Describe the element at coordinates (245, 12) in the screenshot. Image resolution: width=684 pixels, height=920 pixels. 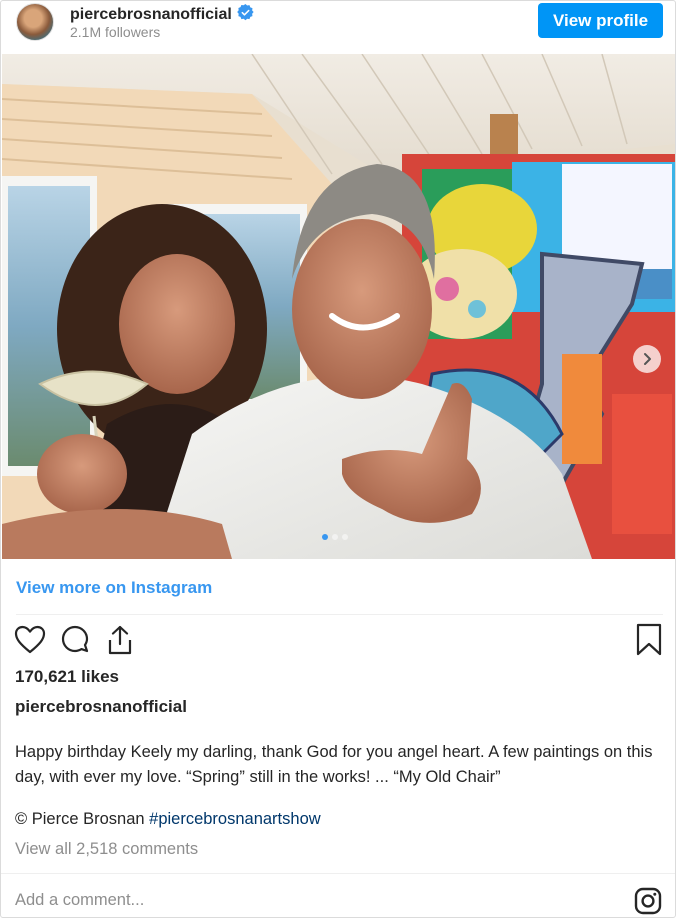
I see `verified-badge-icon` at that location.